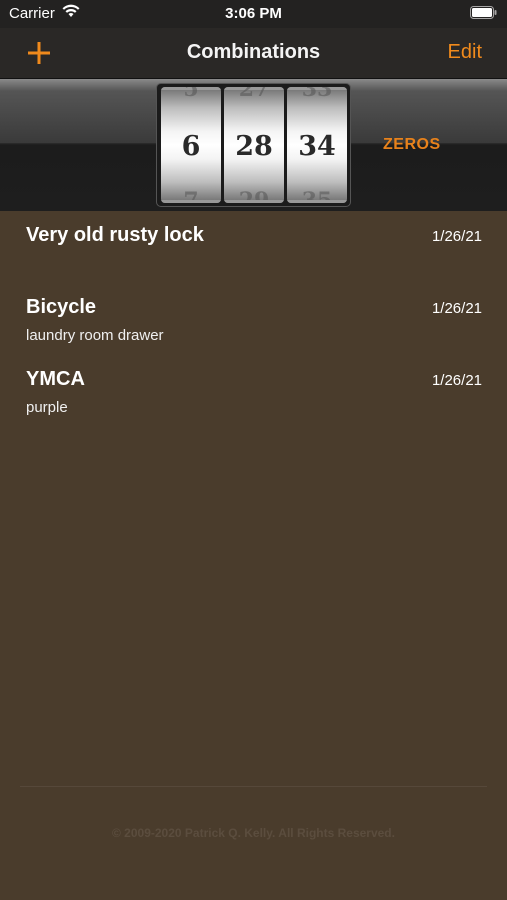 The image size is (507, 900). Describe the element at coordinates (115, 235) in the screenshot. I see `combination-name: Very old rusty lock` at that location.